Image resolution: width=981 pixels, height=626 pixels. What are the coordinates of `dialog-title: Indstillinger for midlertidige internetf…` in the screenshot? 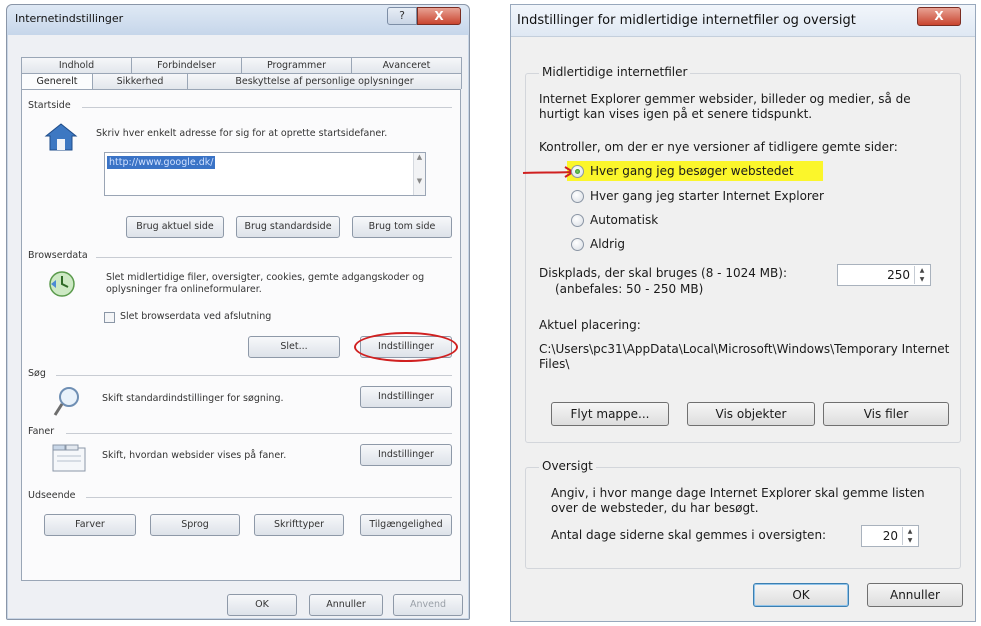 It's located at (686, 20).